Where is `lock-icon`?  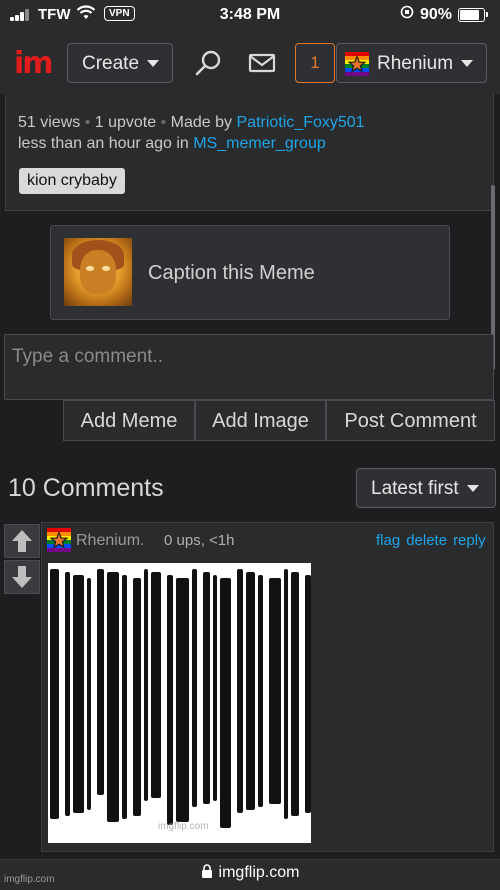 lock-icon is located at coordinates (206, 871).